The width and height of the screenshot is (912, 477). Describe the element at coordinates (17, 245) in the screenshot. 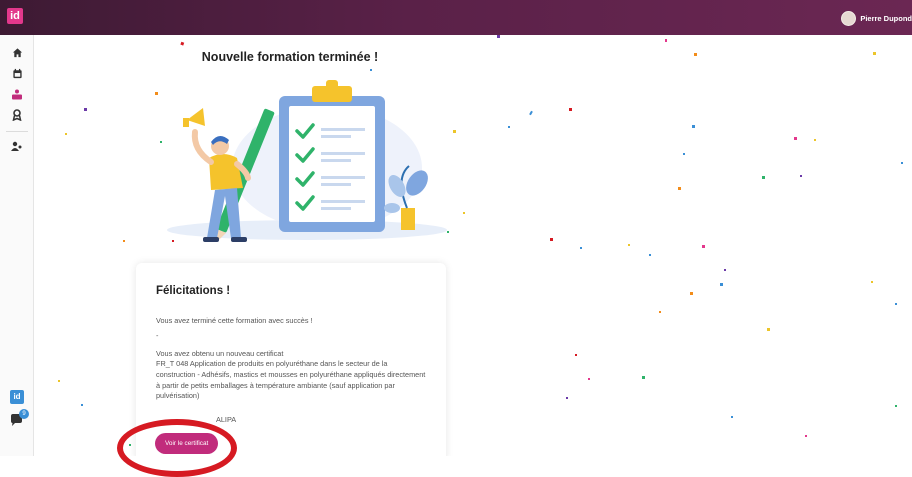

I see `sidebar: id 9` at that location.